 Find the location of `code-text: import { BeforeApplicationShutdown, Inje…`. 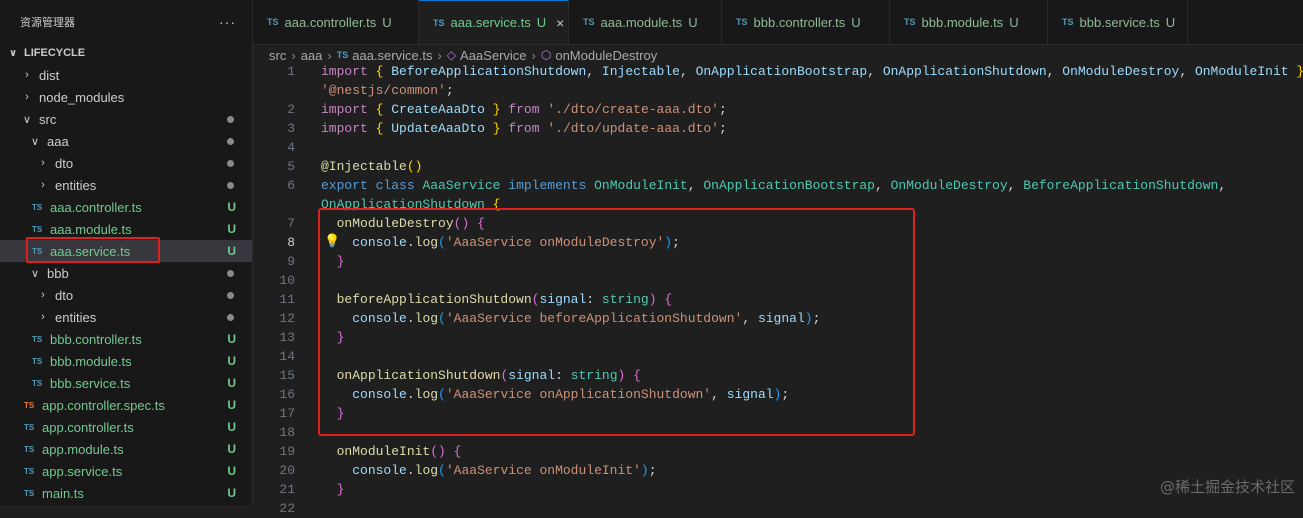

code-text: import { BeforeApplicationShutdown, Inje… is located at coordinates (812, 71).